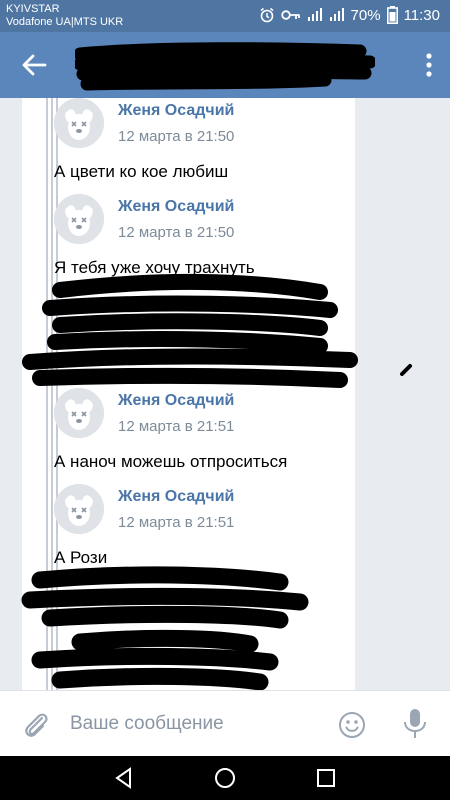  What do you see at coordinates (314, 14) in the screenshot?
I see `signal-icon` at bounding box center [314, 14].